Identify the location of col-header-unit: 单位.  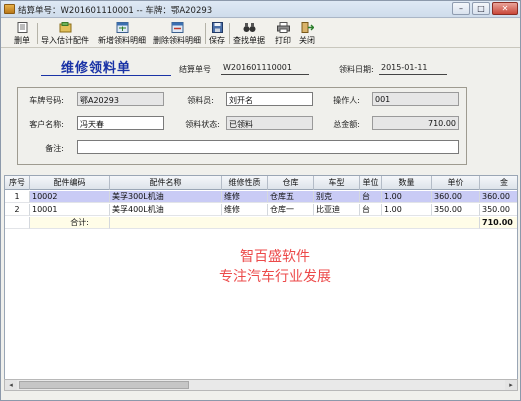
(371, 183).